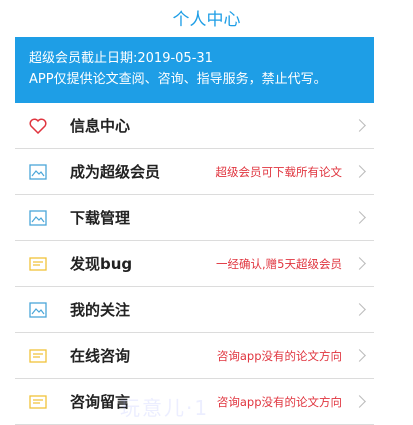 This screenshot has height=425, width=413. I want to click on membership-expiry-text: 超级会员截止日期:2019-05-31, so click(121, 58).